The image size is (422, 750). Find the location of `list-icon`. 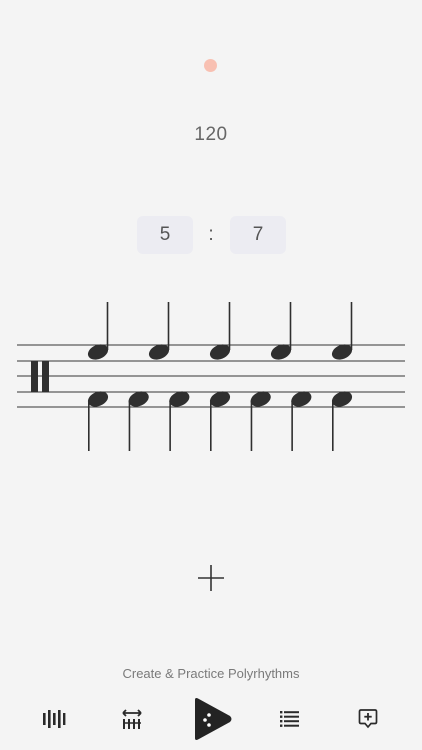

list-icon is located at coordinates (289, 719).